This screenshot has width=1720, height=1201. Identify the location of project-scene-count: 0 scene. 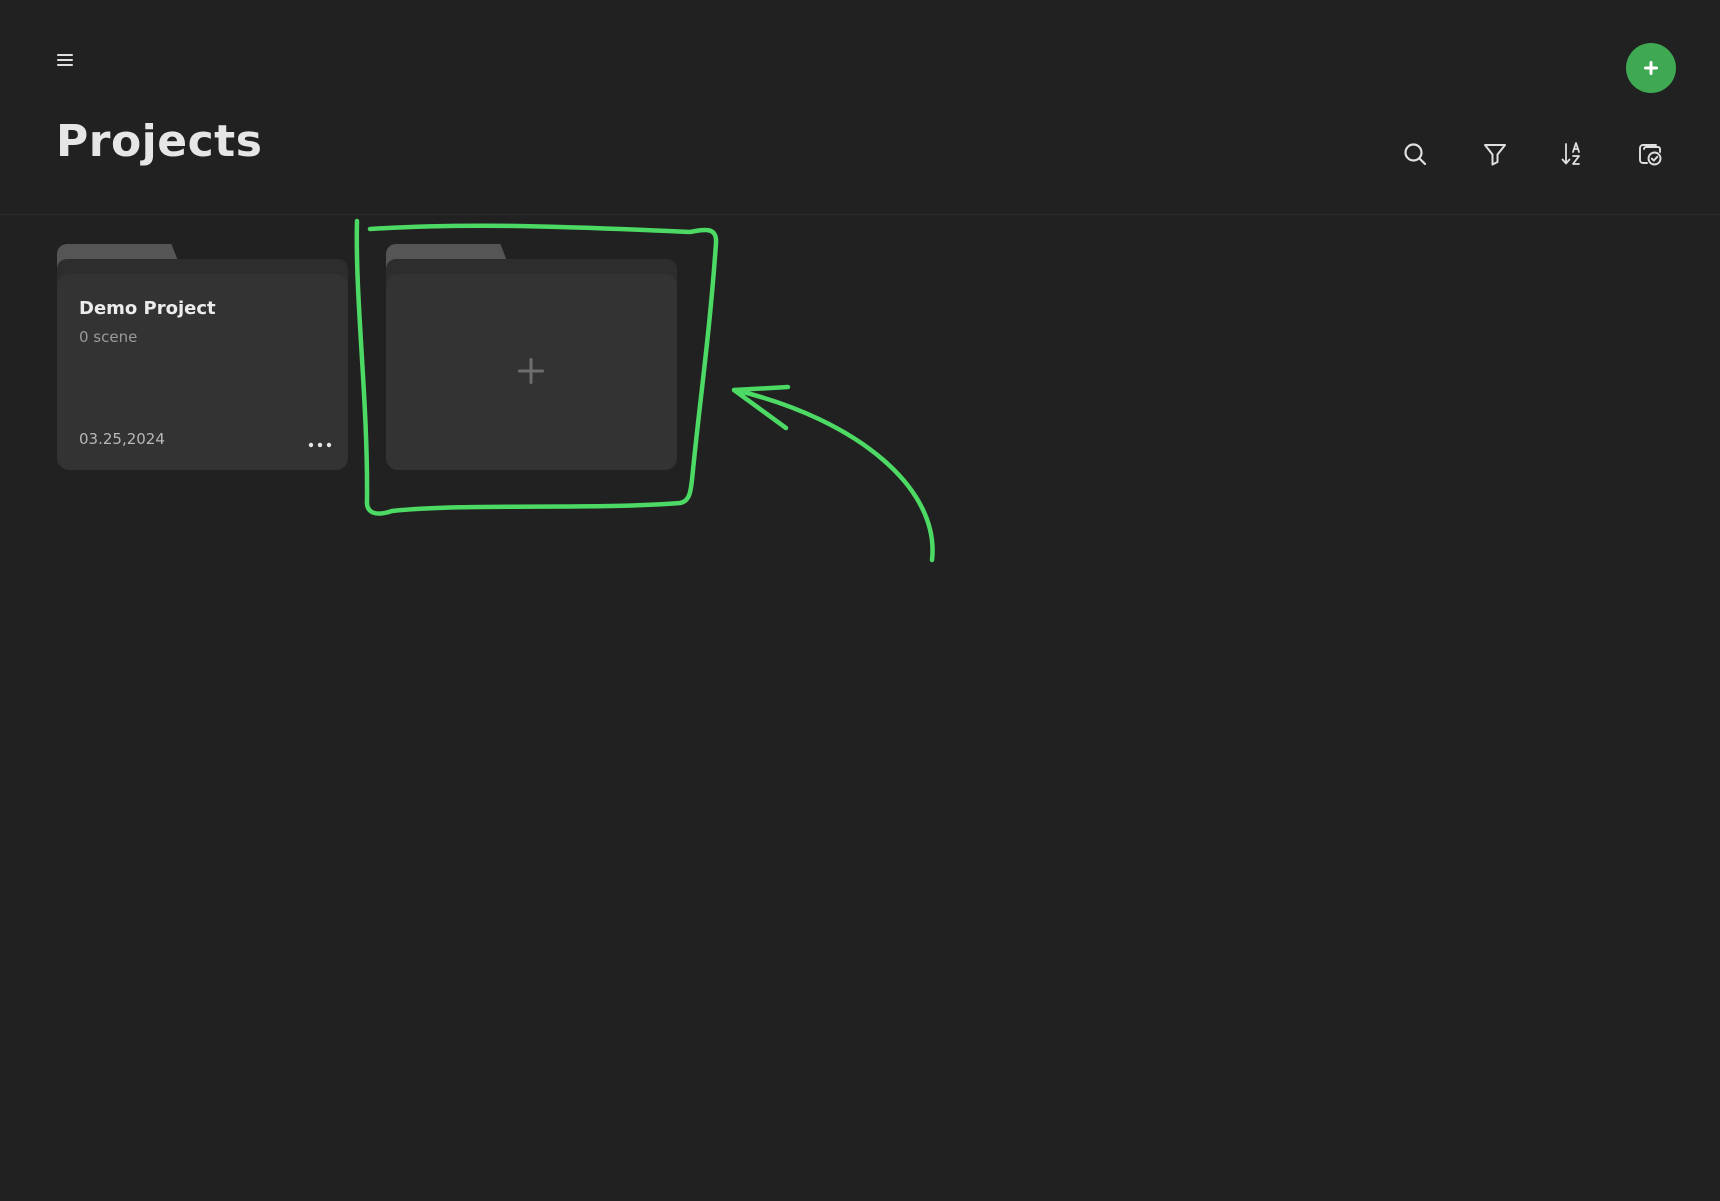
(108, 337).